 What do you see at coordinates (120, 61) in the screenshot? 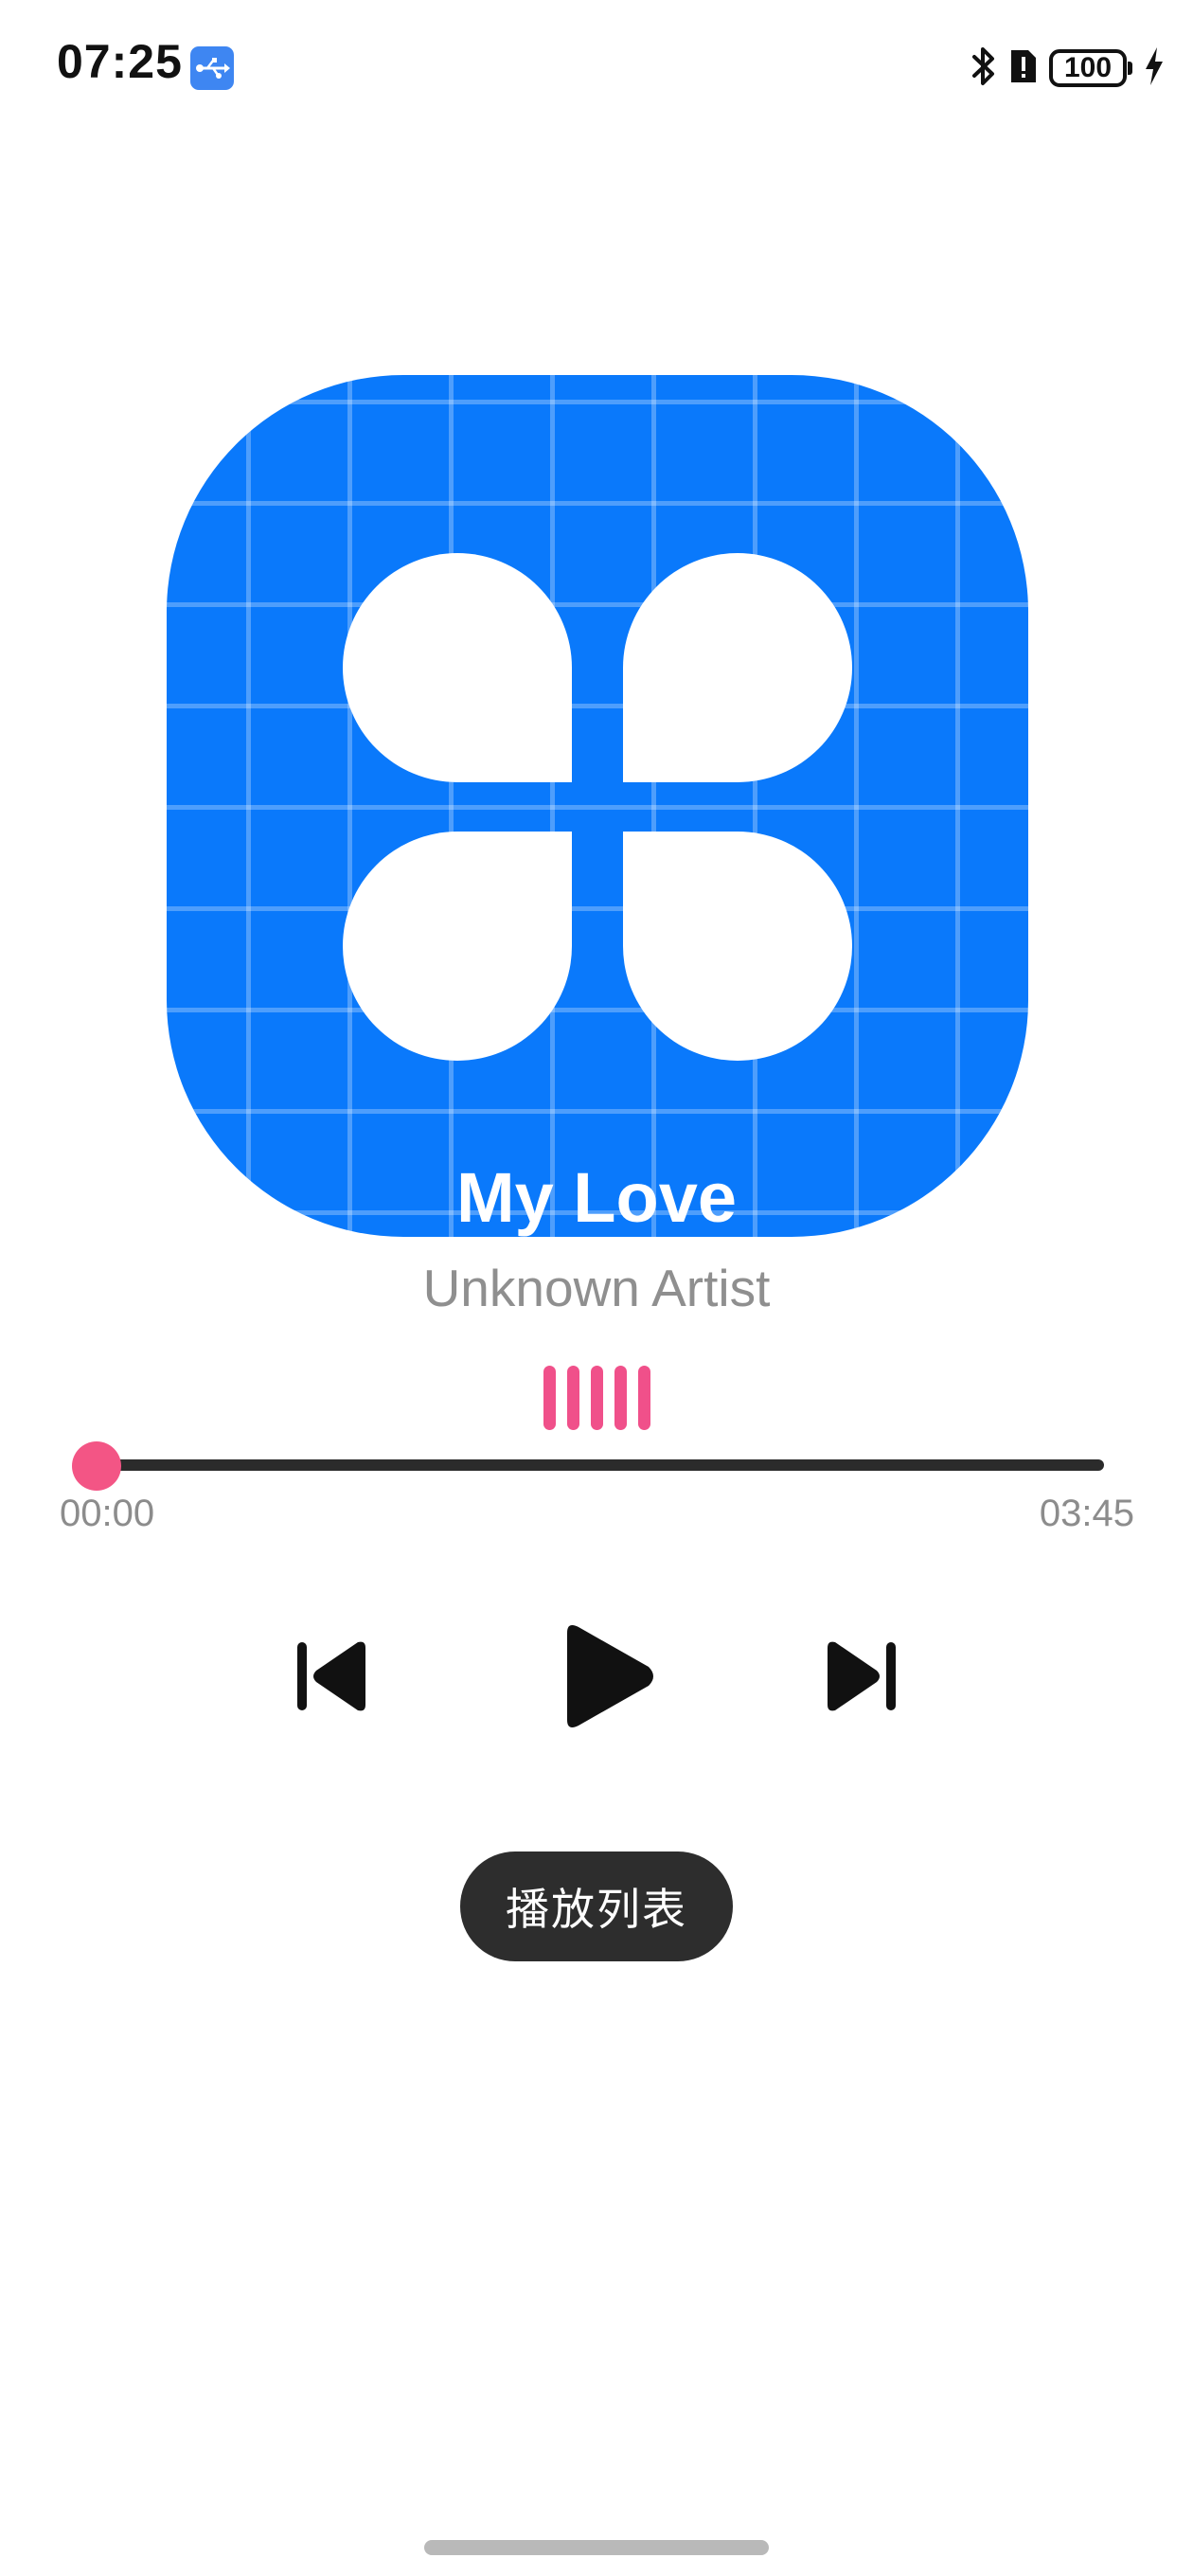
I see `status-time: 07:25` at bounding box center [120, 61].